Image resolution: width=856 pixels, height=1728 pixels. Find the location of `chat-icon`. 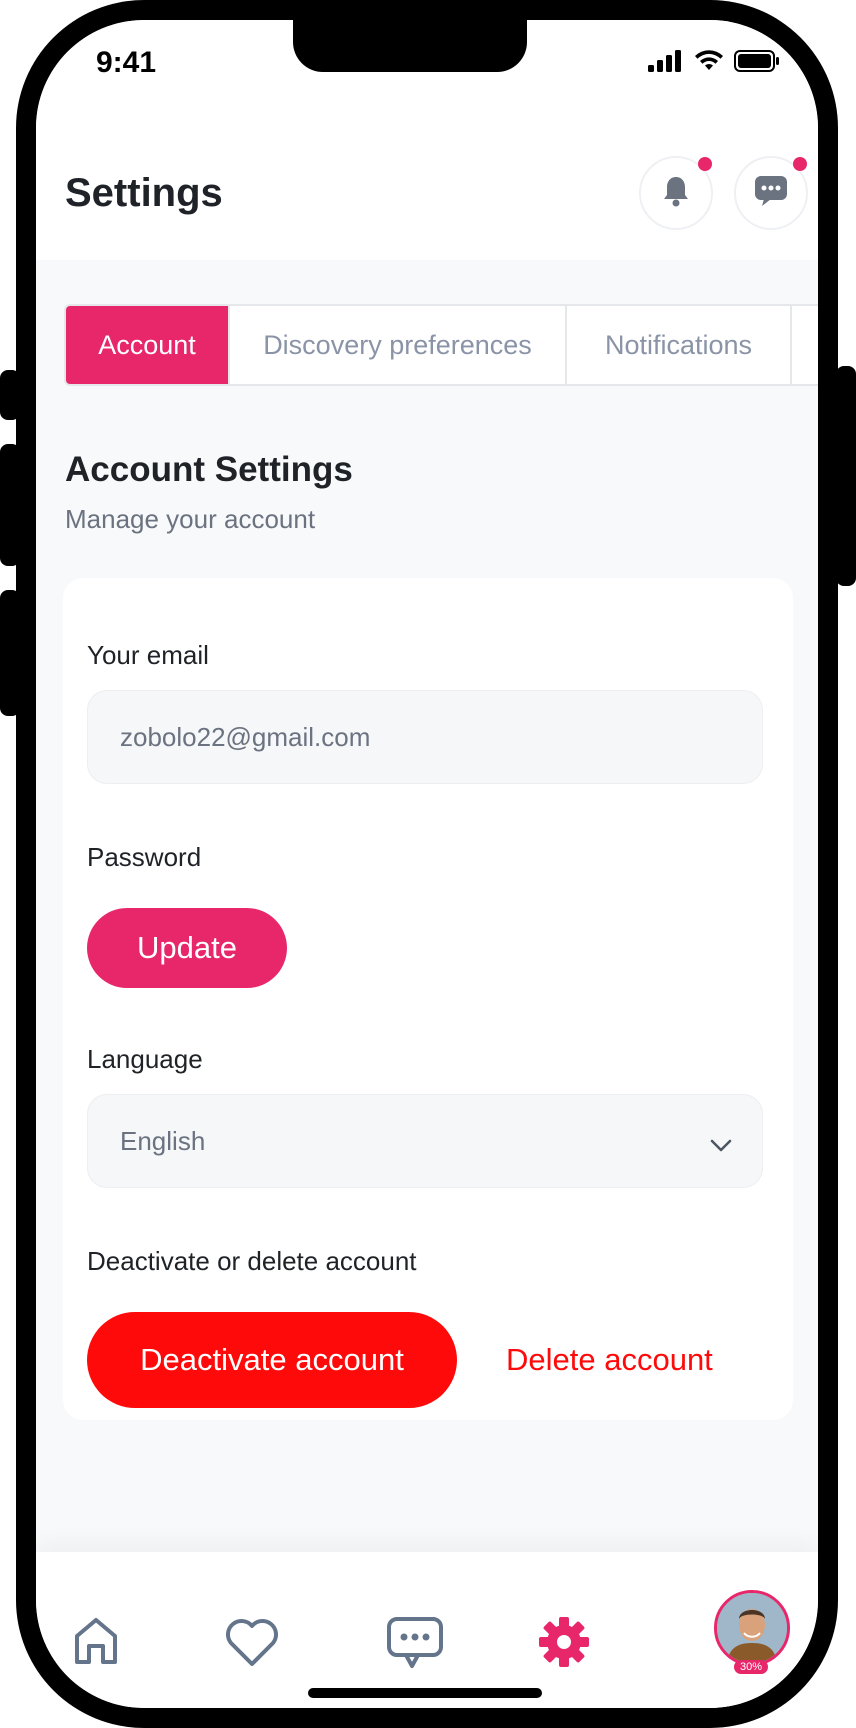

chat-icon is located at coordinates (415, 1645).